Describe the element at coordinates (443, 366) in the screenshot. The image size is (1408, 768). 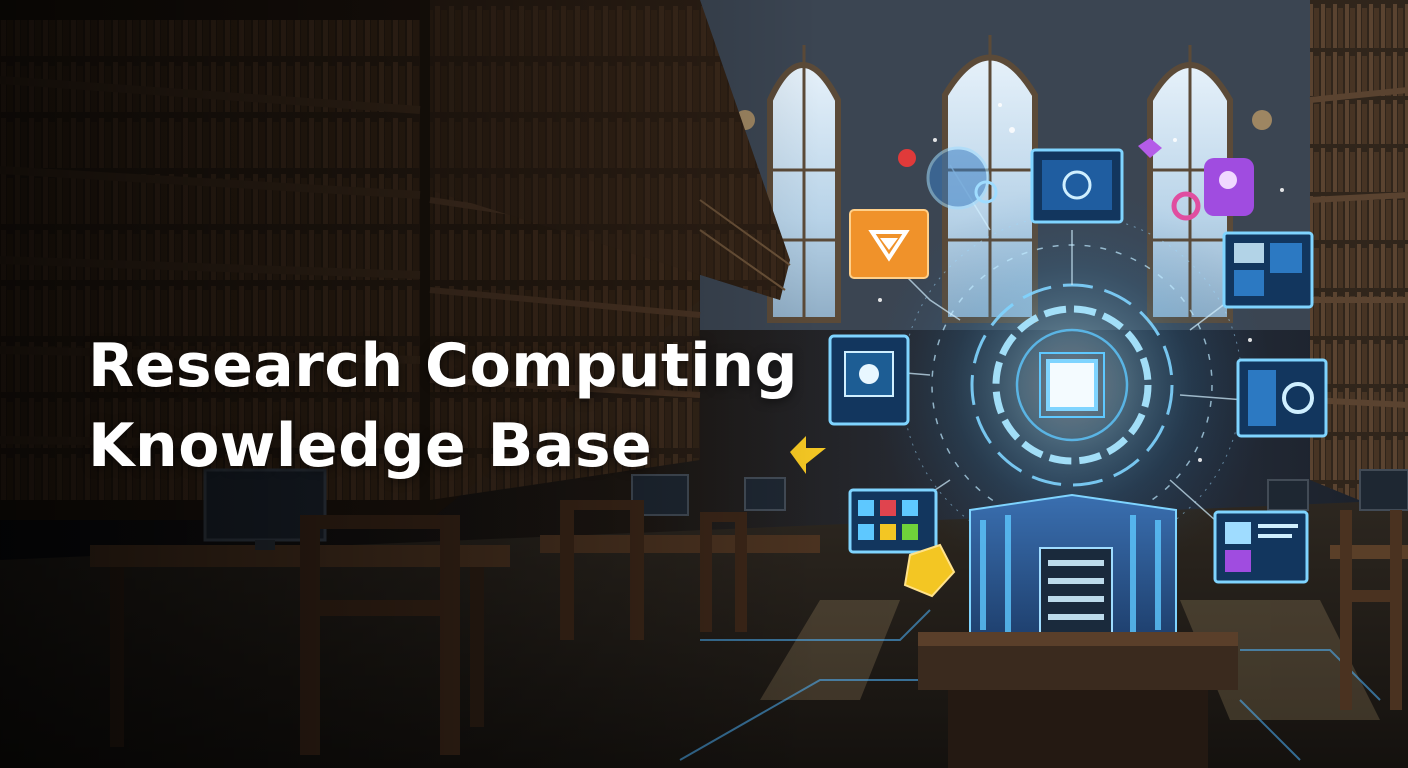
I see `title-line-1: Research Computing` at that location.